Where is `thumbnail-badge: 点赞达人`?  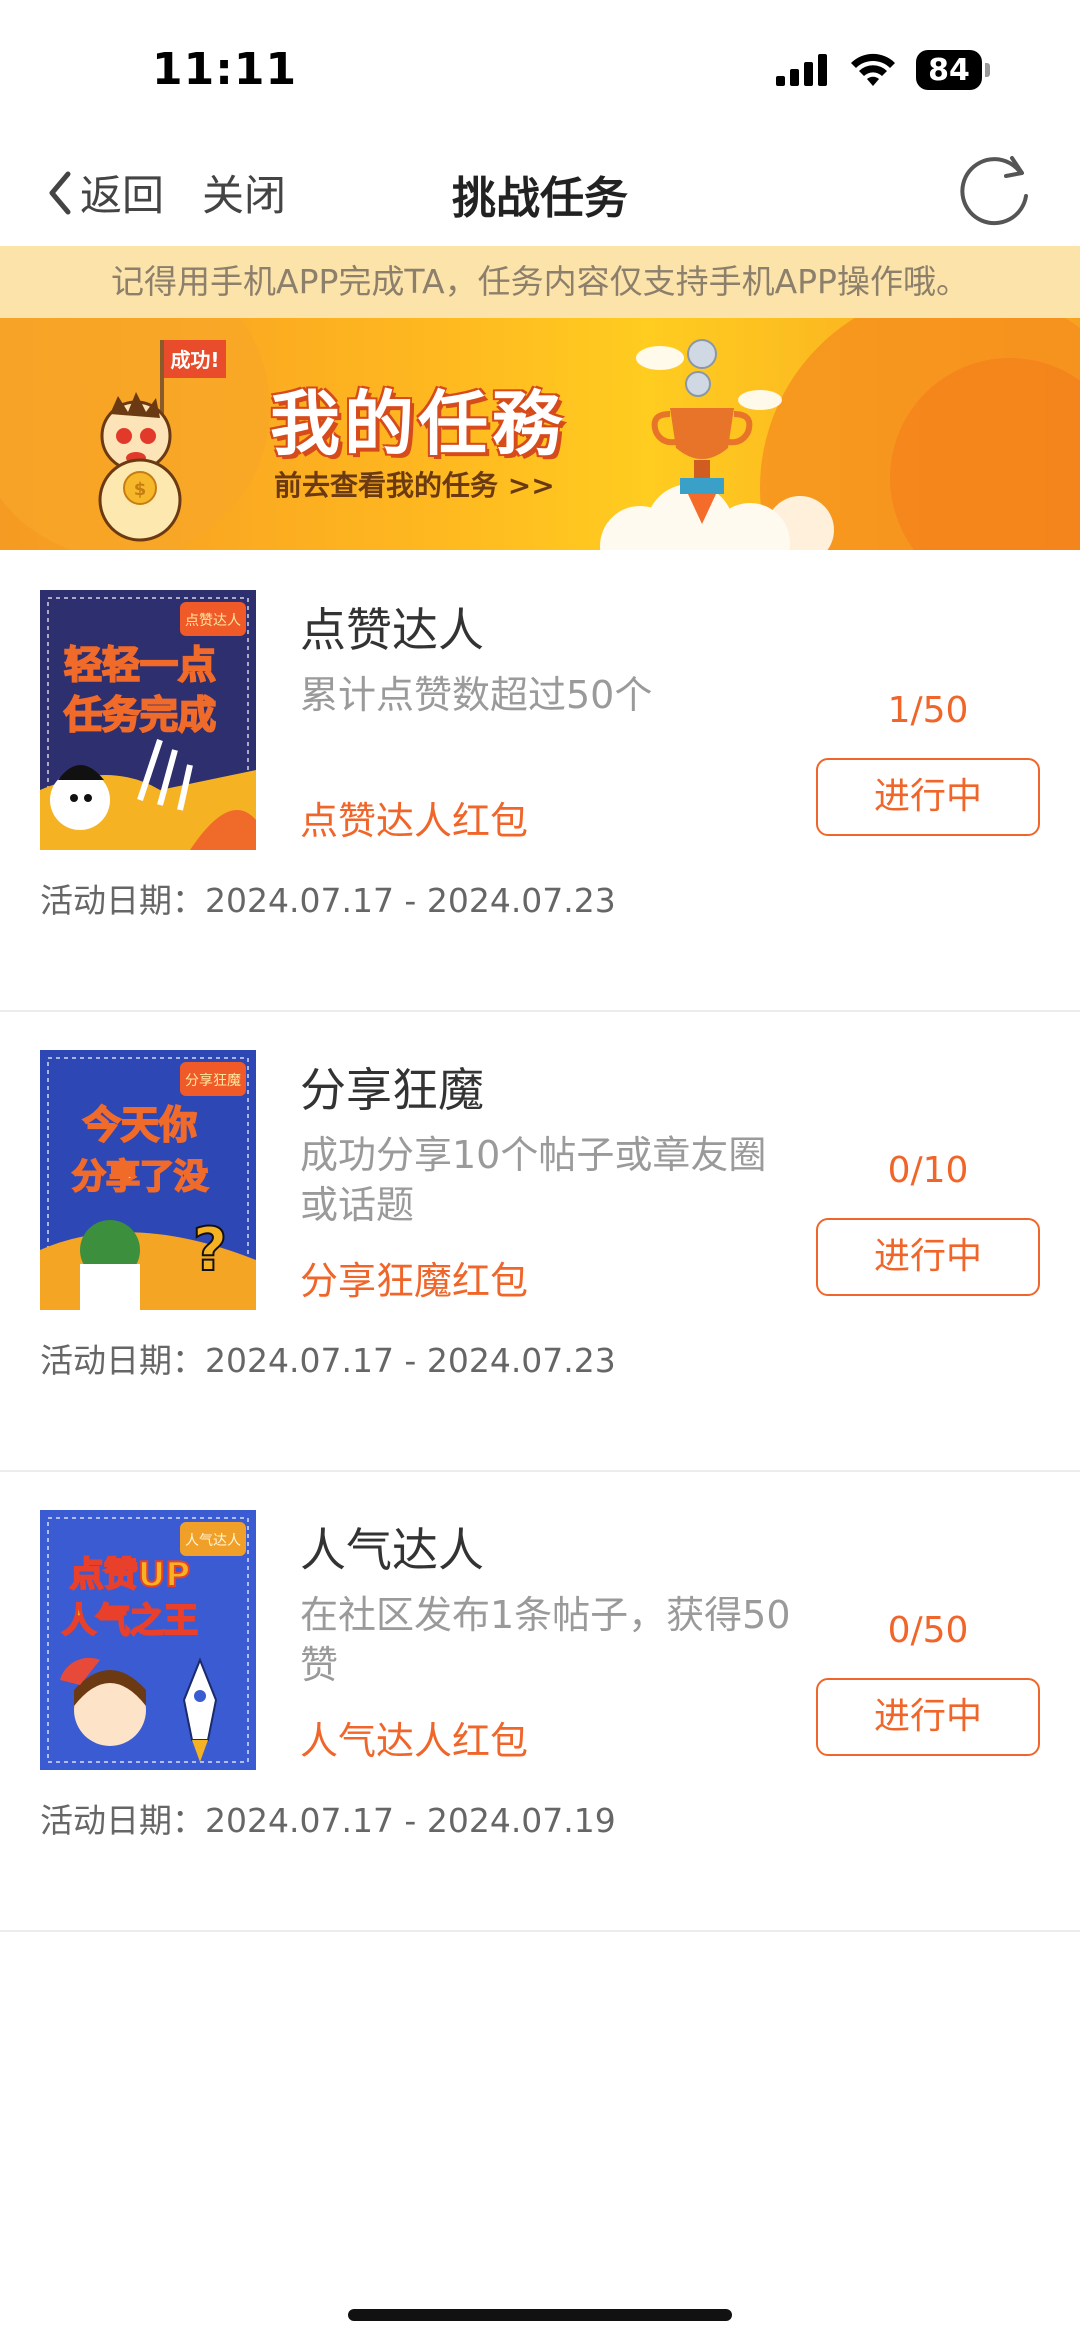
thumbnail-badge: 点赞达人 is located at coordinates (213, 621).